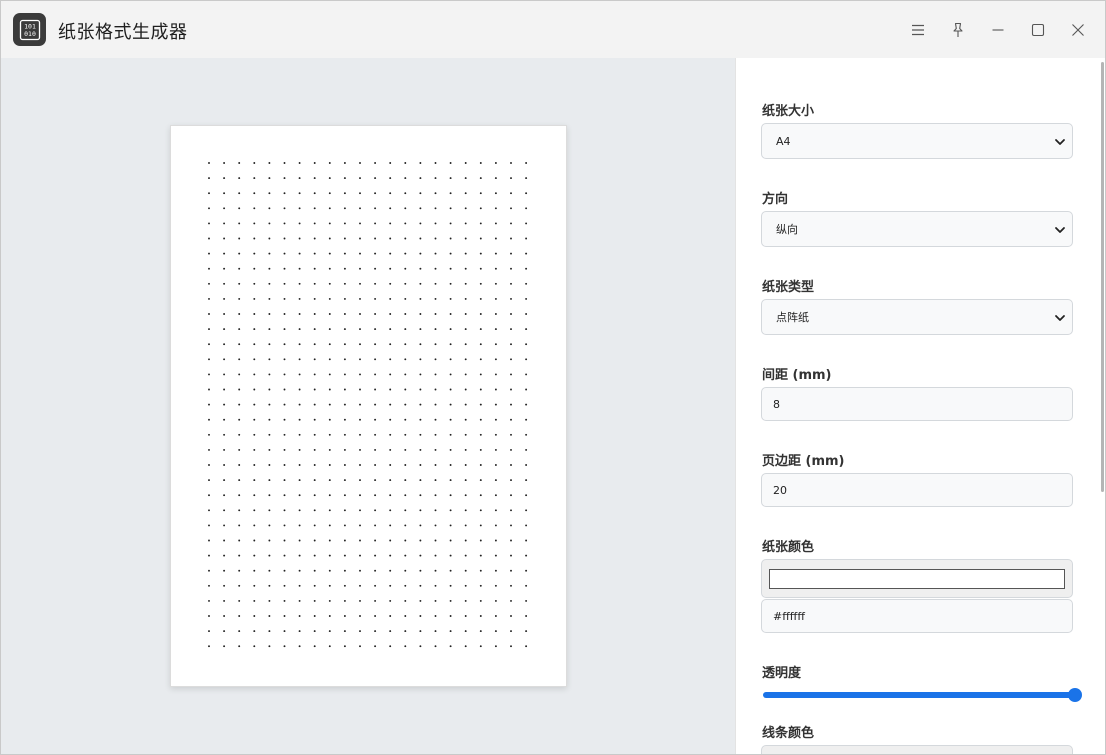 Image resolution: width=1106 pixels, height=755 pixels. I want to click on close-icon, so click(1078, 30).